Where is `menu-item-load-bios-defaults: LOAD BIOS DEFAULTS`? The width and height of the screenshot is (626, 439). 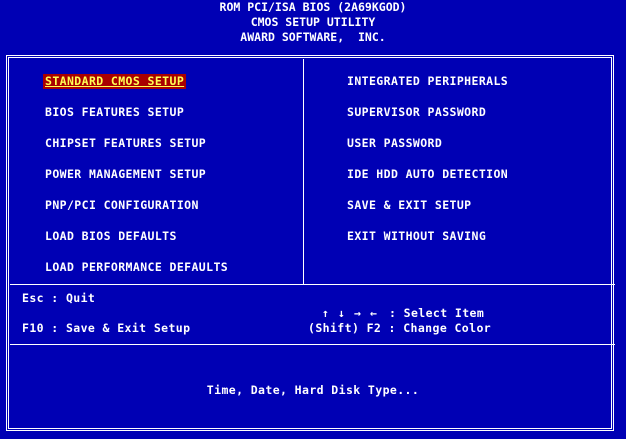 menu-item-load-bios-defaults: LOAD BIOS DEFAULTS is located at coordinates (111, 236).